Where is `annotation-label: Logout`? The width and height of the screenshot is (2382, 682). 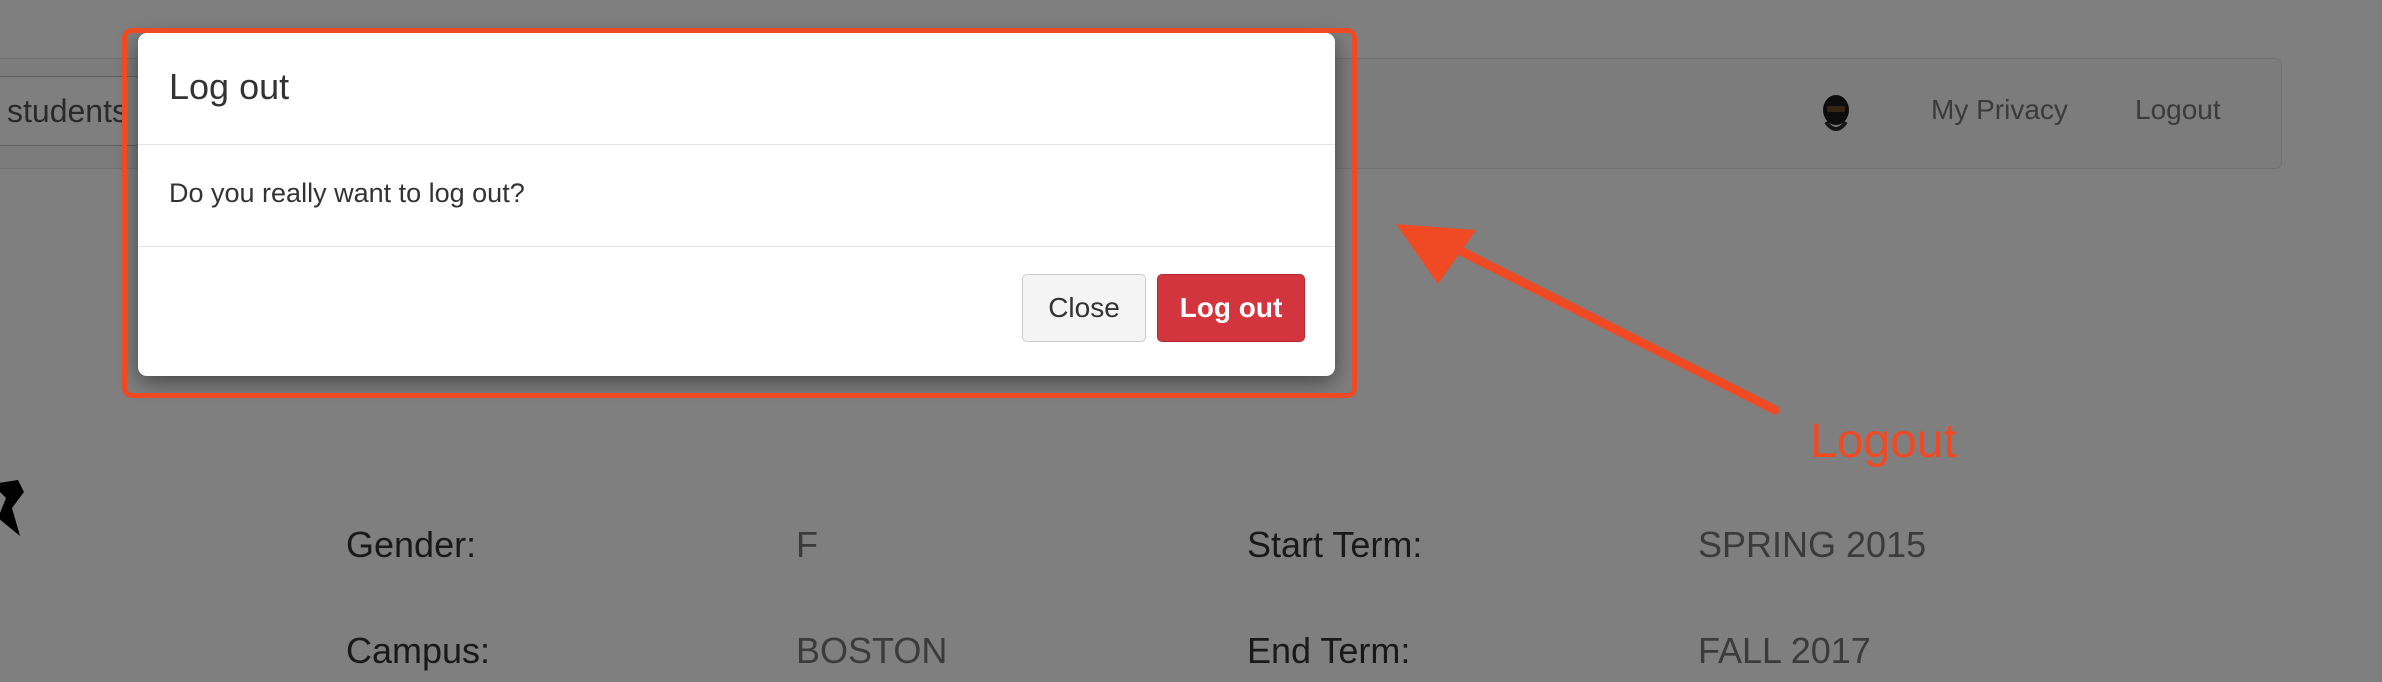 annotation-label: Logout is located at coordinates (1883, 441).